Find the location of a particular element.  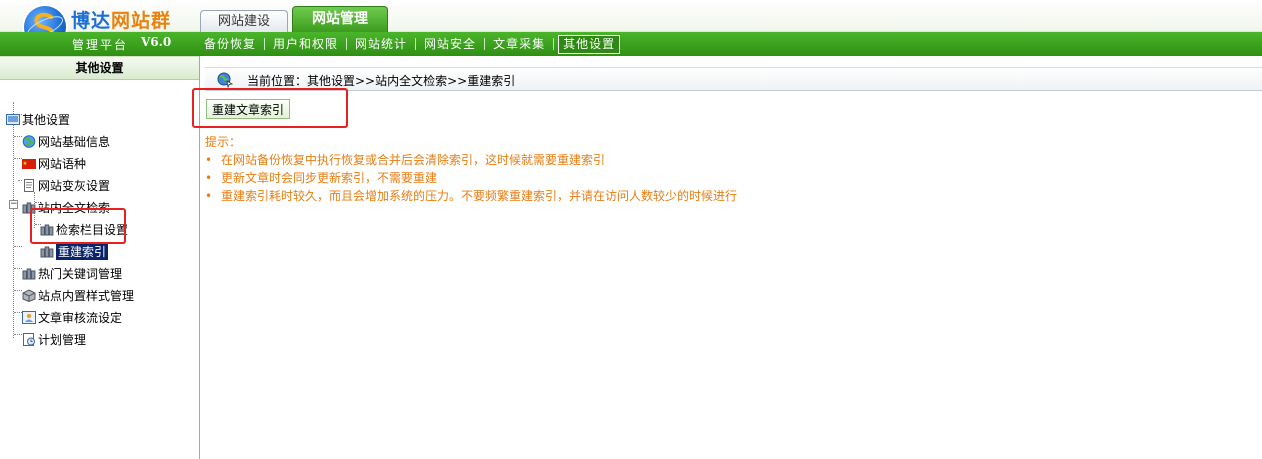

document-icon is located at coordinates (29, 185).